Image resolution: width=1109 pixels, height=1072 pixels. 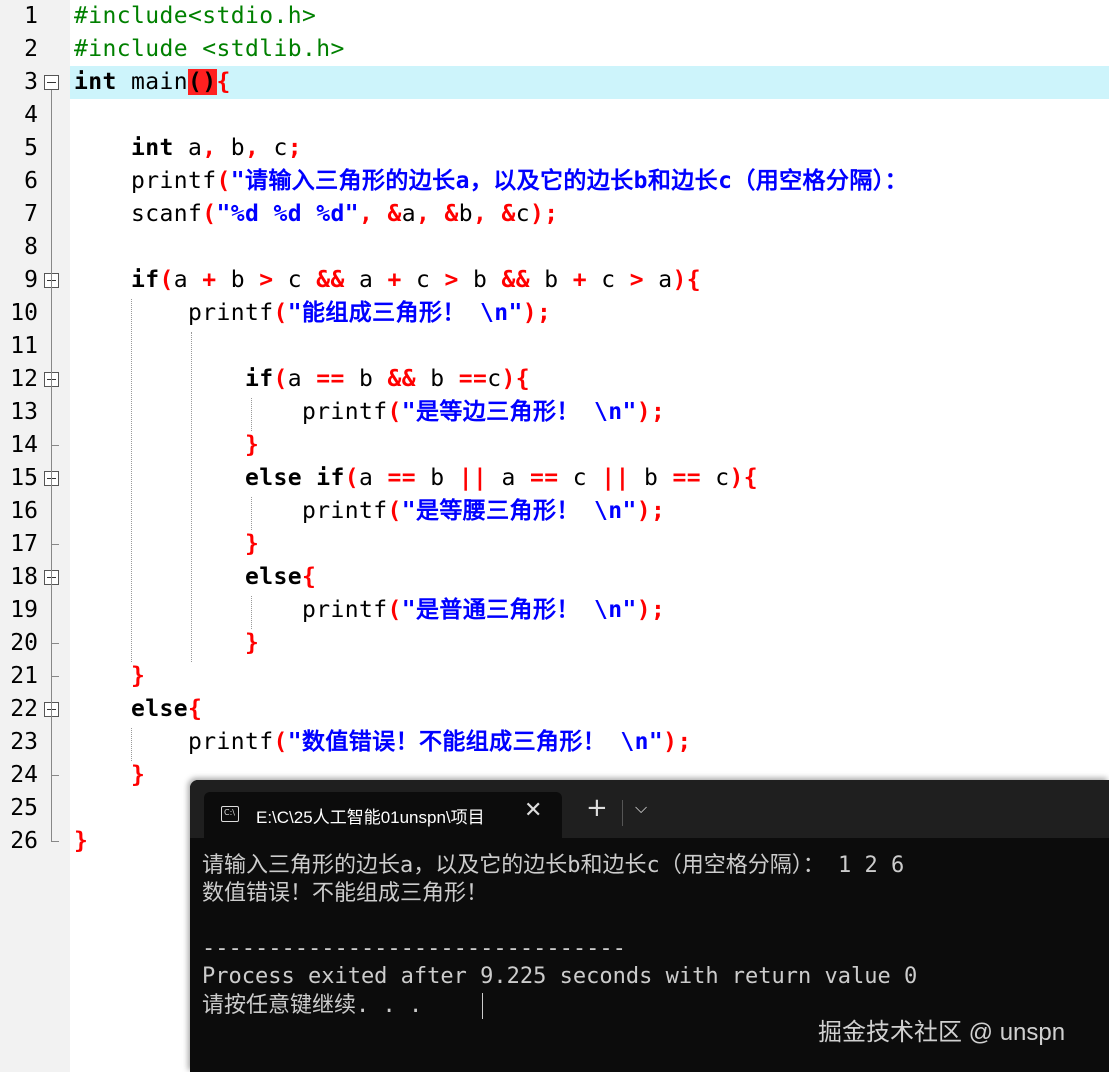 What do you see at coordinates (31, 247) in the screenshot?
I see `line-number: 8` at bounding box center [31, 247].